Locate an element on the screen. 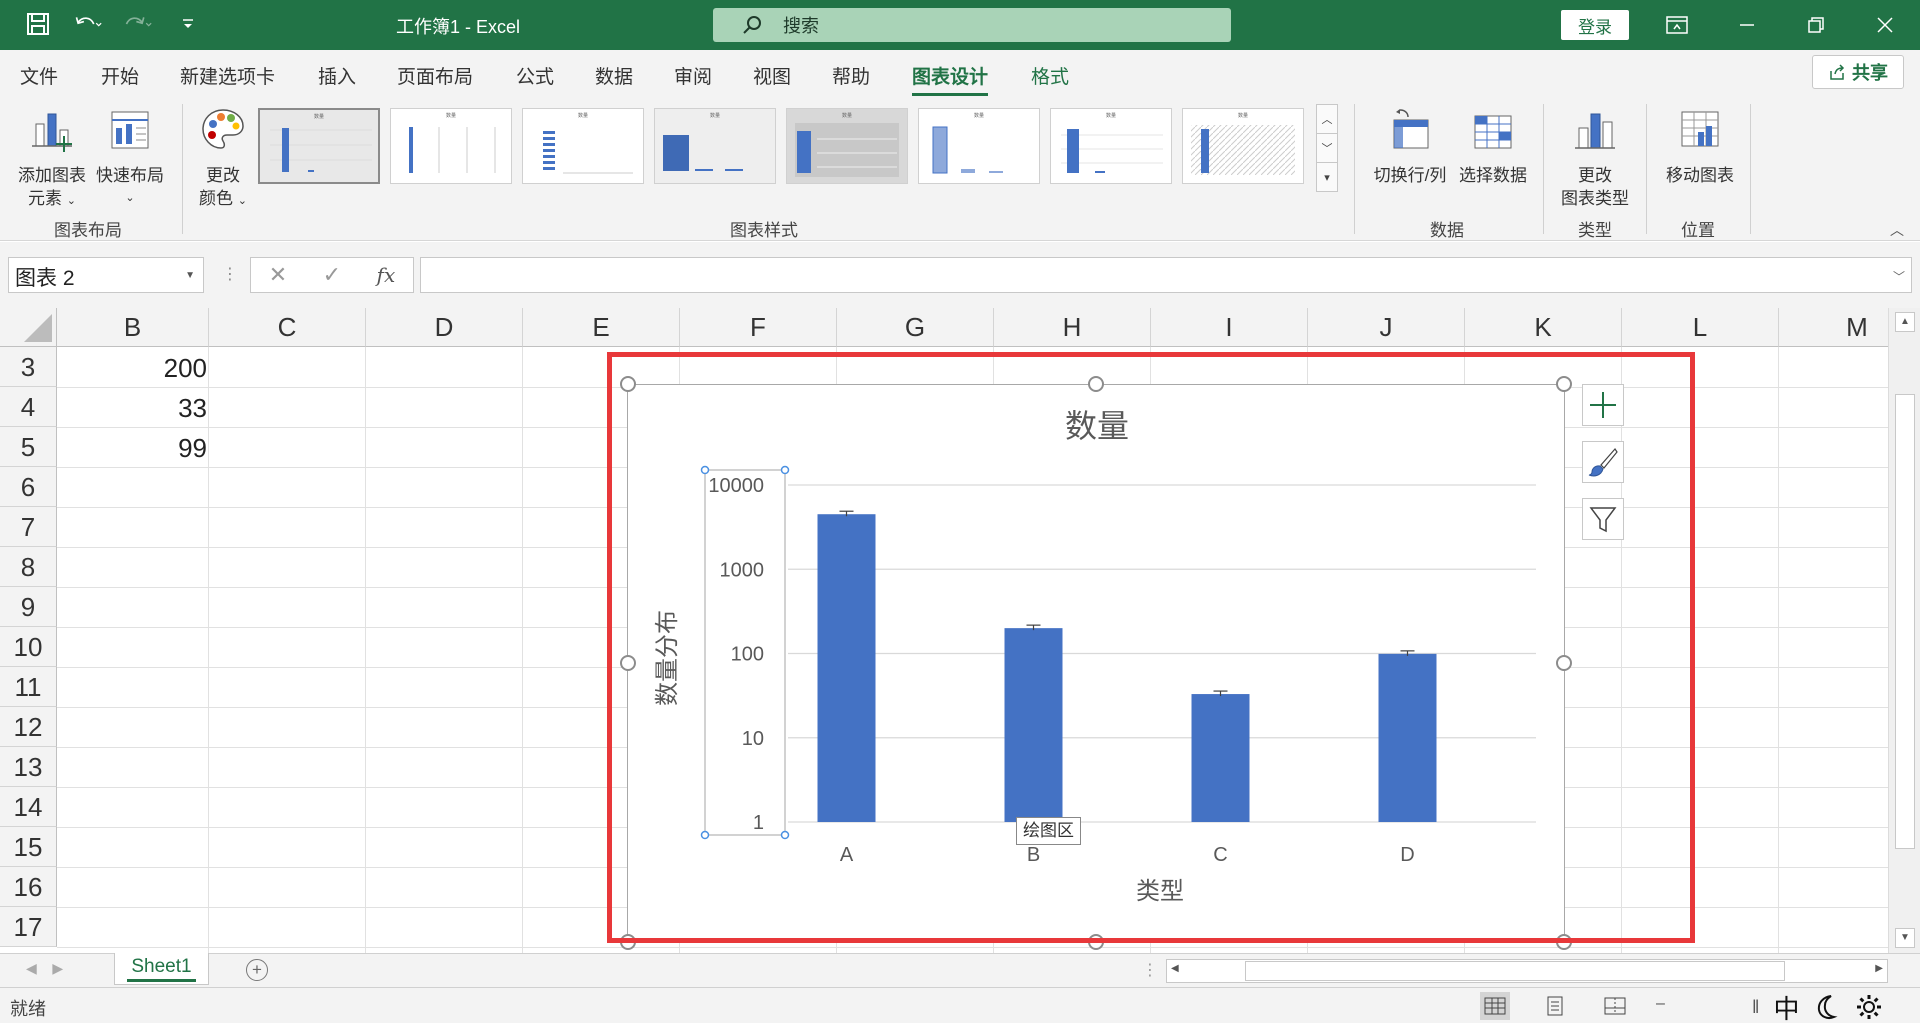 This screenshot has width=1920, height=1026. chart-style-2: 数量 is located at coordinates (451, 146).